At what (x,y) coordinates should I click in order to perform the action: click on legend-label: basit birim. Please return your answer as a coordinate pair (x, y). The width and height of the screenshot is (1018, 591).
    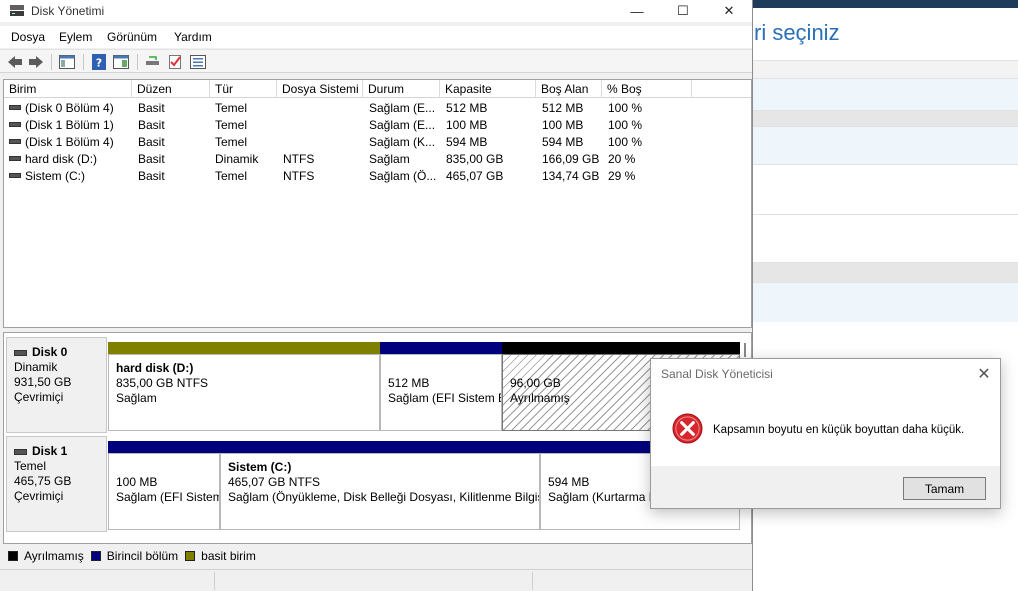
    Looking at the image, I should click on (228, 556).